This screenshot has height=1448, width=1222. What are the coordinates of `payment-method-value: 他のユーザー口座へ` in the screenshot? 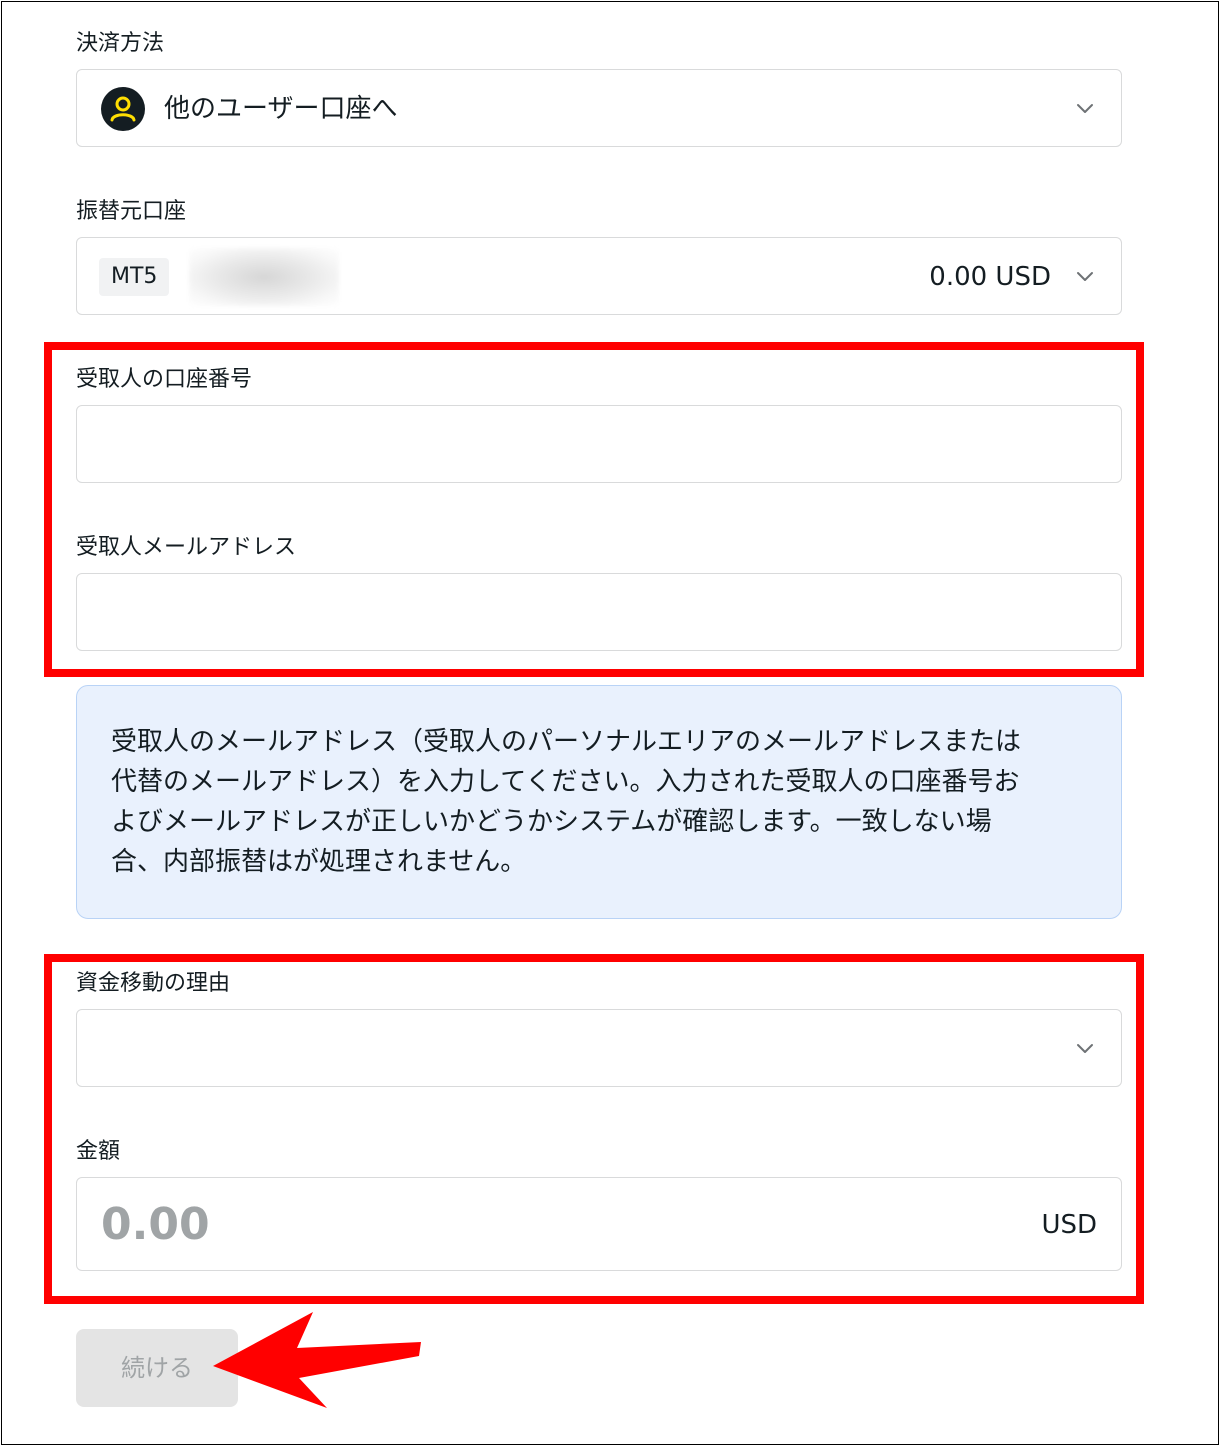 It's located at (281, 109).